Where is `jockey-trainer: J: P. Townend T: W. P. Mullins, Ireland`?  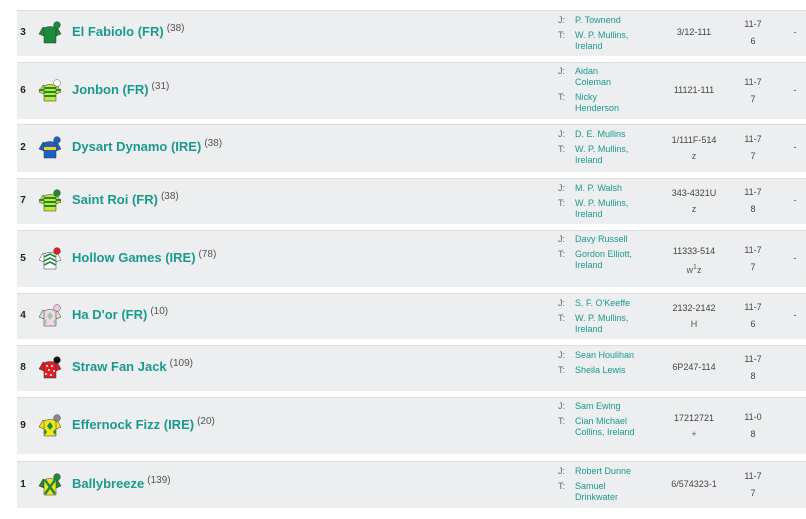 jockey-trainer: J: P. Townend T: W. P. Mullins, Ireland is located at coordinates (616, 33).